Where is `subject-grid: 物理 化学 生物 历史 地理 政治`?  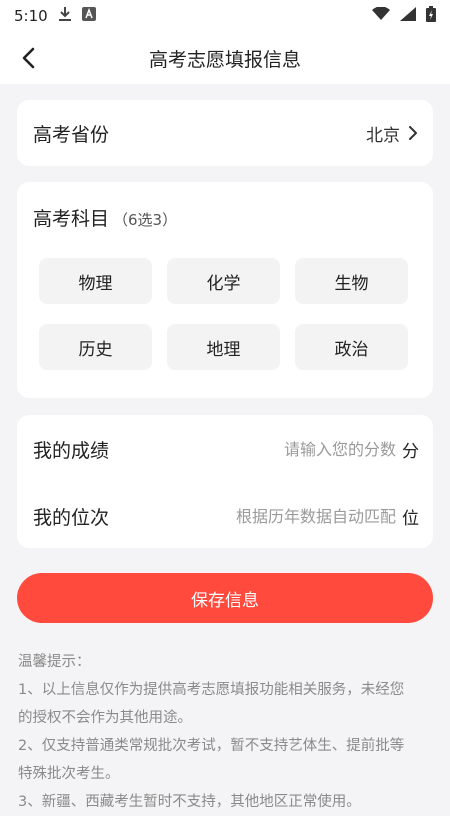 subject-grid: 物理 化学 生物 历史 地理 政治 is located at coordinates (224, 314).